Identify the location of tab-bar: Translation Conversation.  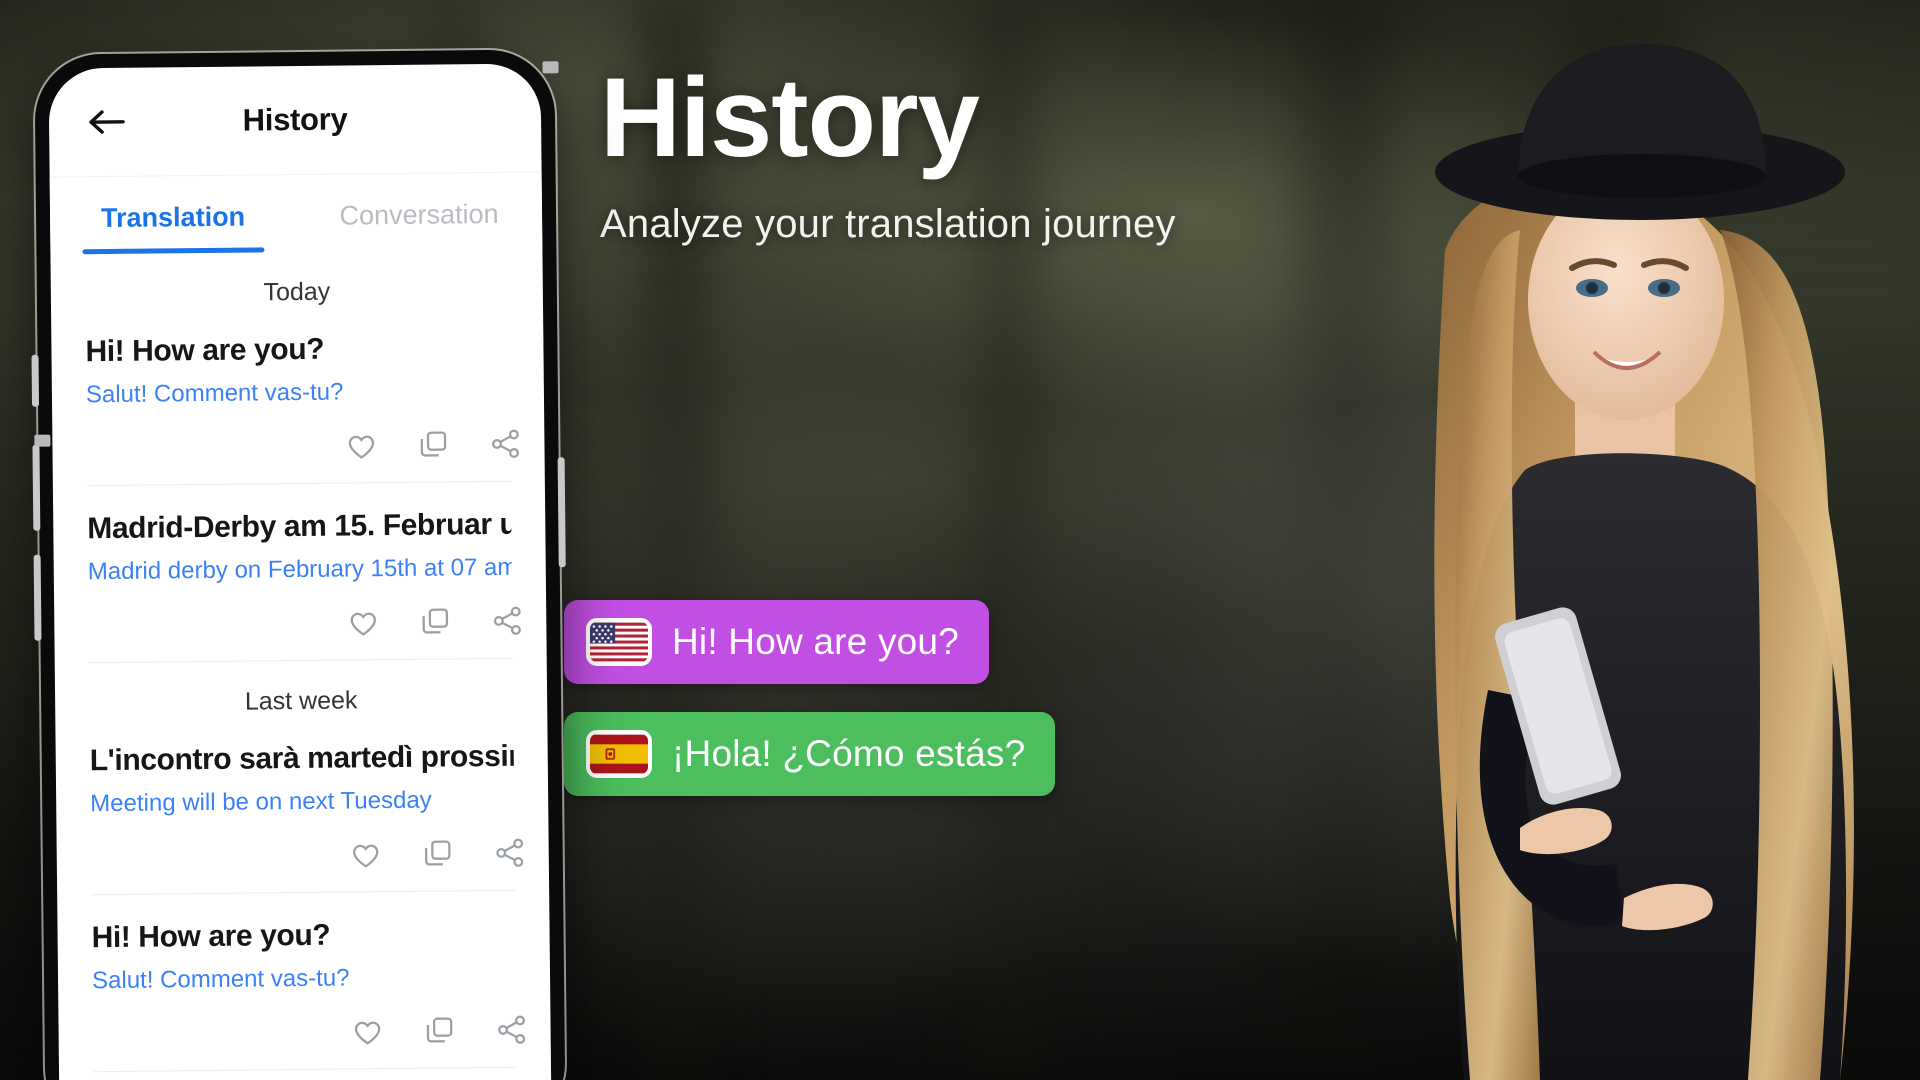
(296, 213).